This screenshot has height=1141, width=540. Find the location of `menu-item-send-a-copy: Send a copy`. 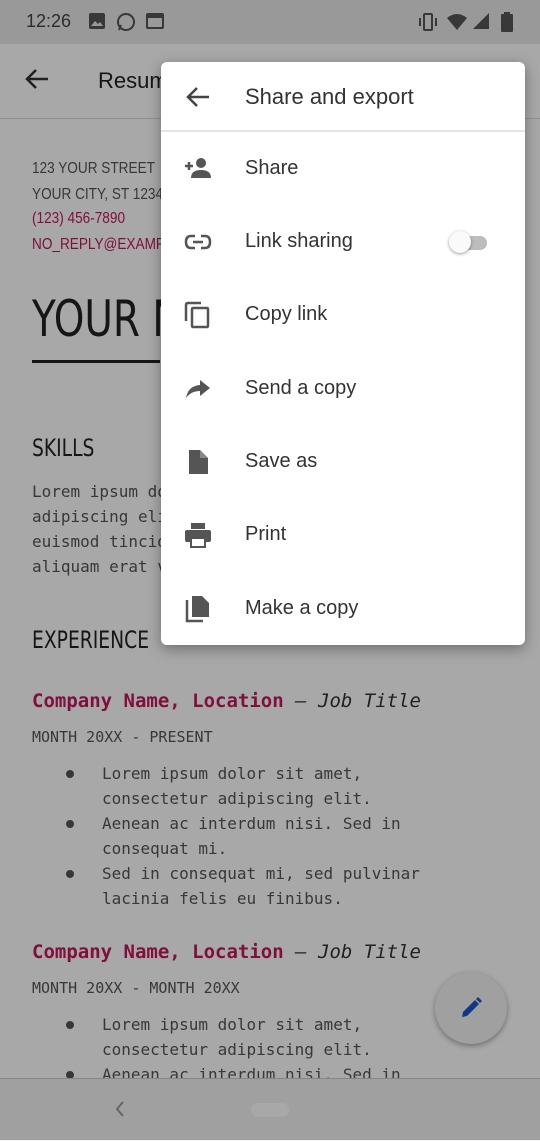

menu-item-send-a-copy: Send a copy is located at coordinates (343, 388).